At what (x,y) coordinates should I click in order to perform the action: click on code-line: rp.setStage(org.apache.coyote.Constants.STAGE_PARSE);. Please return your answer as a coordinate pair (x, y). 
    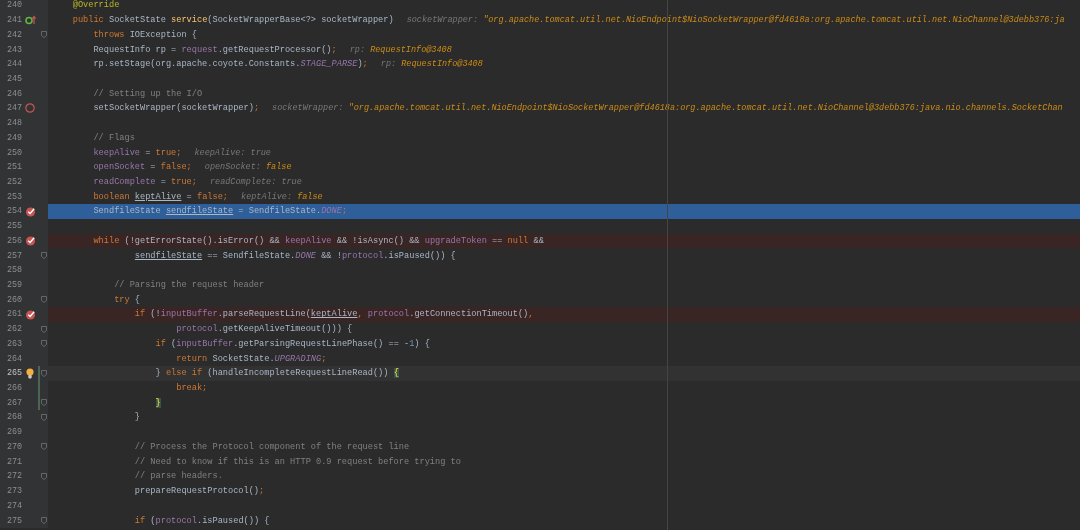
    Looking at the image, I should click on (230, 64).